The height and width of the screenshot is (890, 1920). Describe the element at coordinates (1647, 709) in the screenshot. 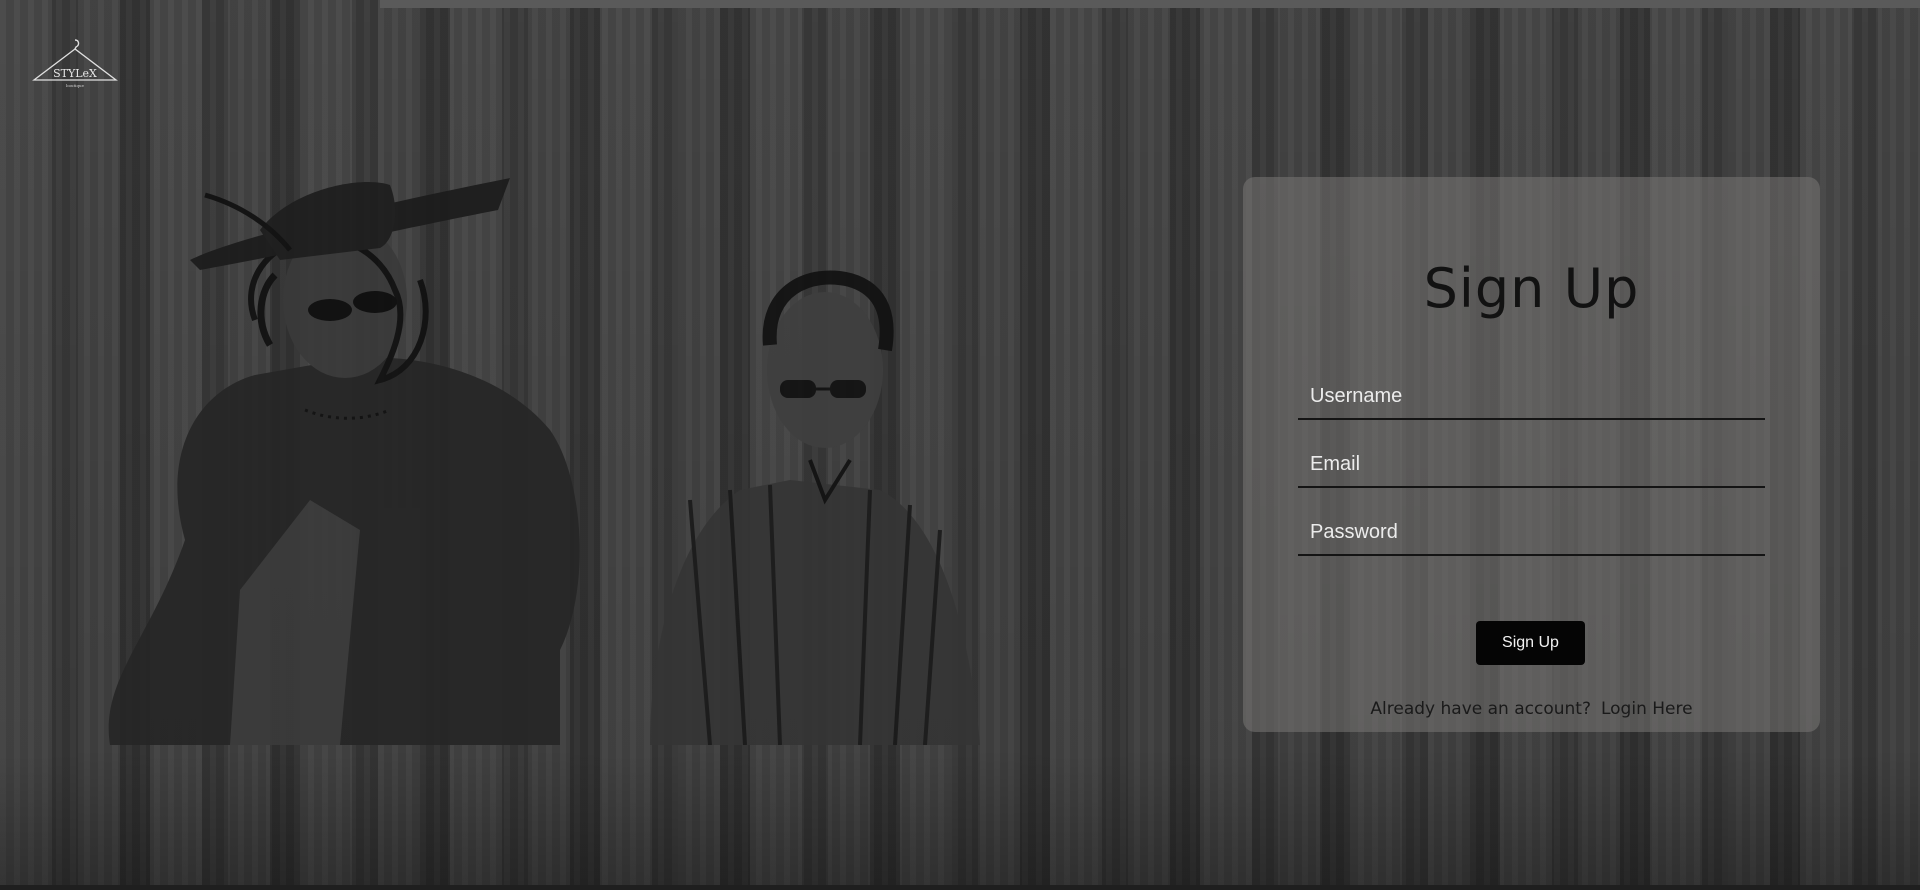

I see `login-here-link: Login Here` at that location.